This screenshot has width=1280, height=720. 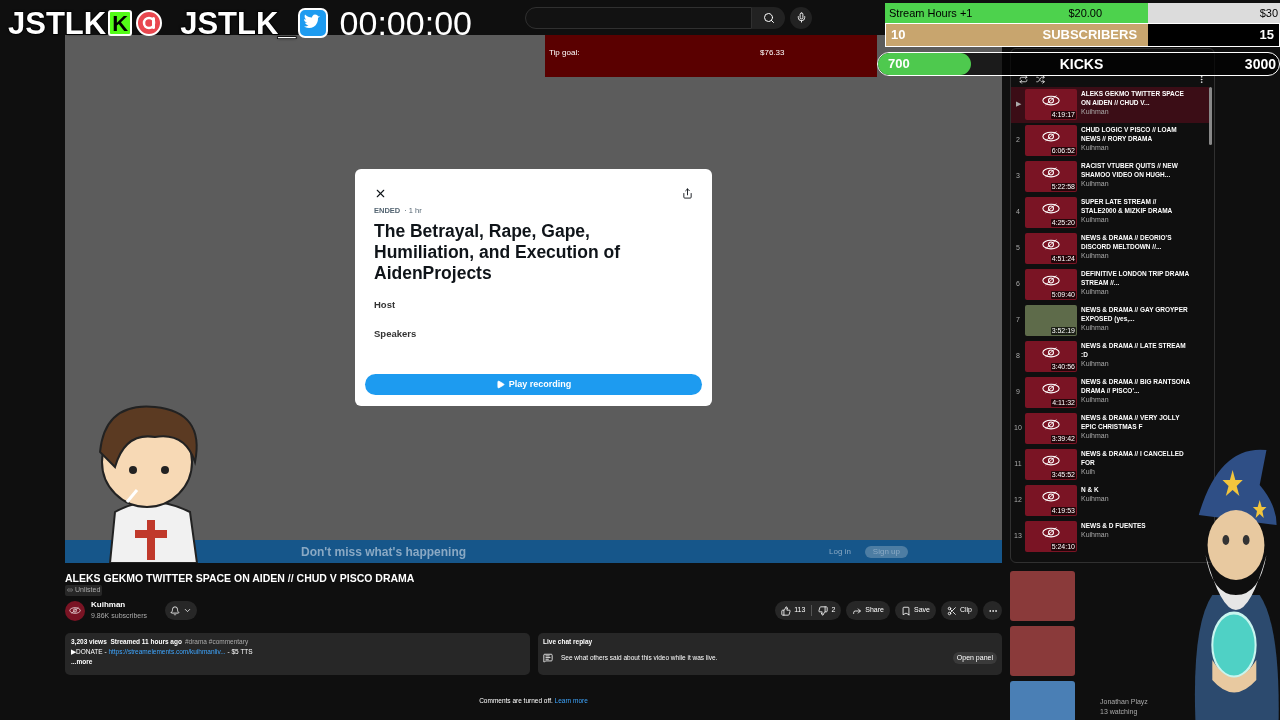 I want to click on tip-goal-label: Tip goal:, so click(x=564, y=53).